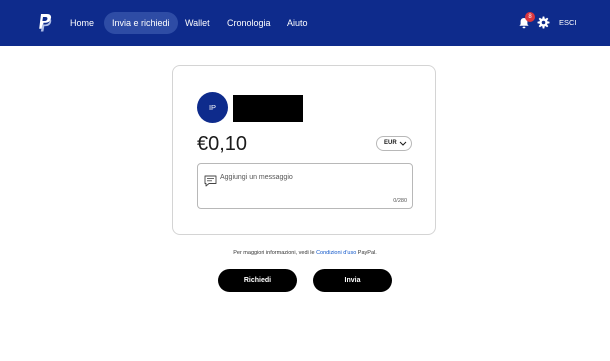 The width and height of the screenshot is (610, 361). I want to click on message-field: Aggiungi un messaggio 0/280, so click(305, 186).